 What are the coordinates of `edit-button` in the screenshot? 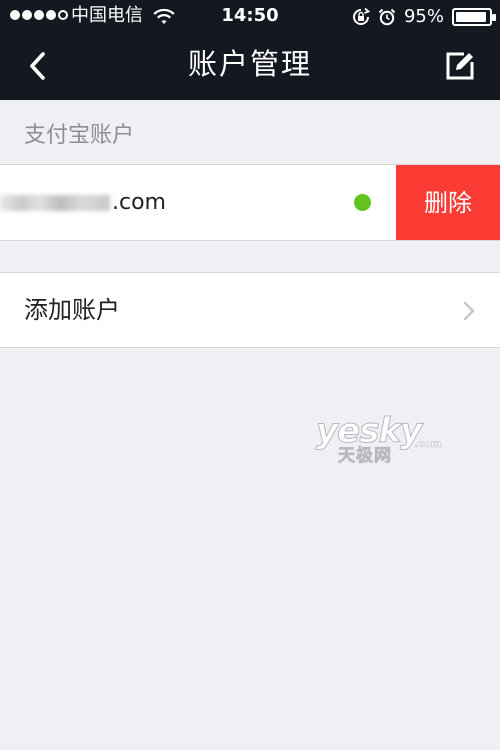 It's located at (460, 66).